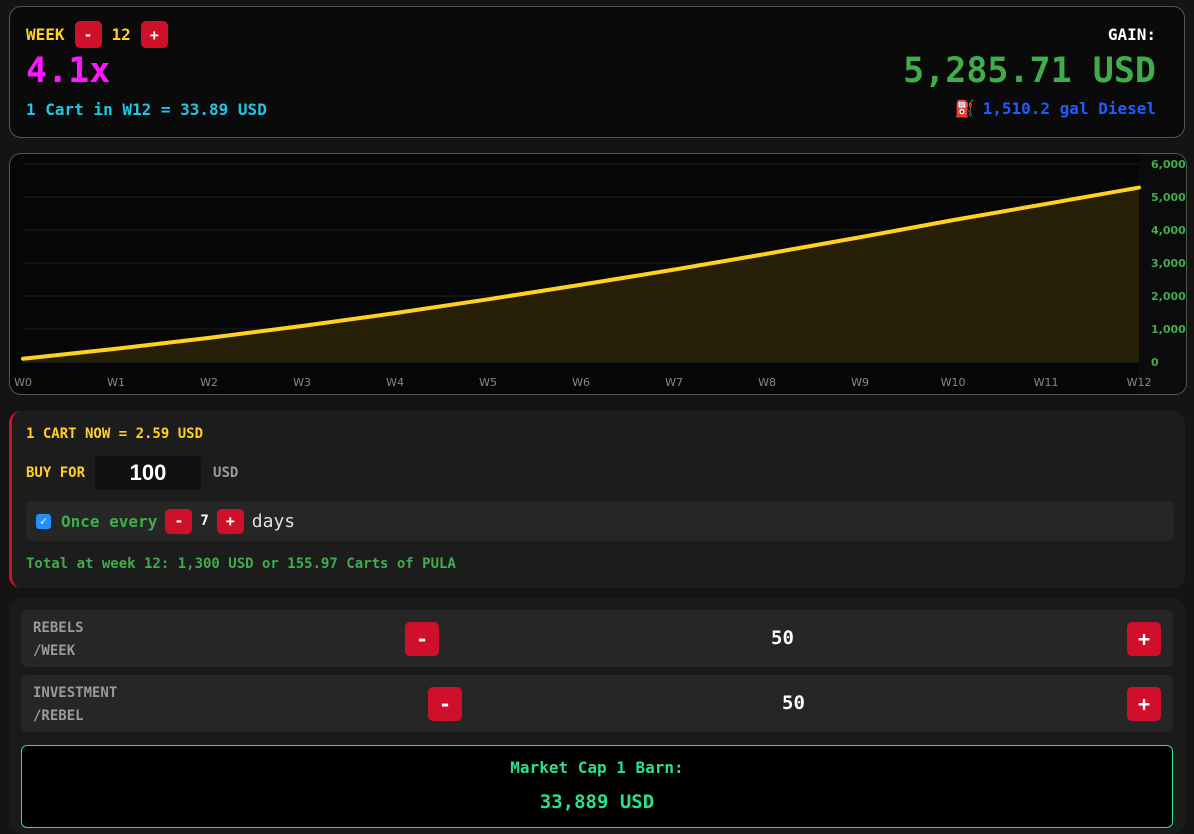 This screenshot has width=1194, height=834. I want to click on x-tick-label: W5, so click(488, 382).